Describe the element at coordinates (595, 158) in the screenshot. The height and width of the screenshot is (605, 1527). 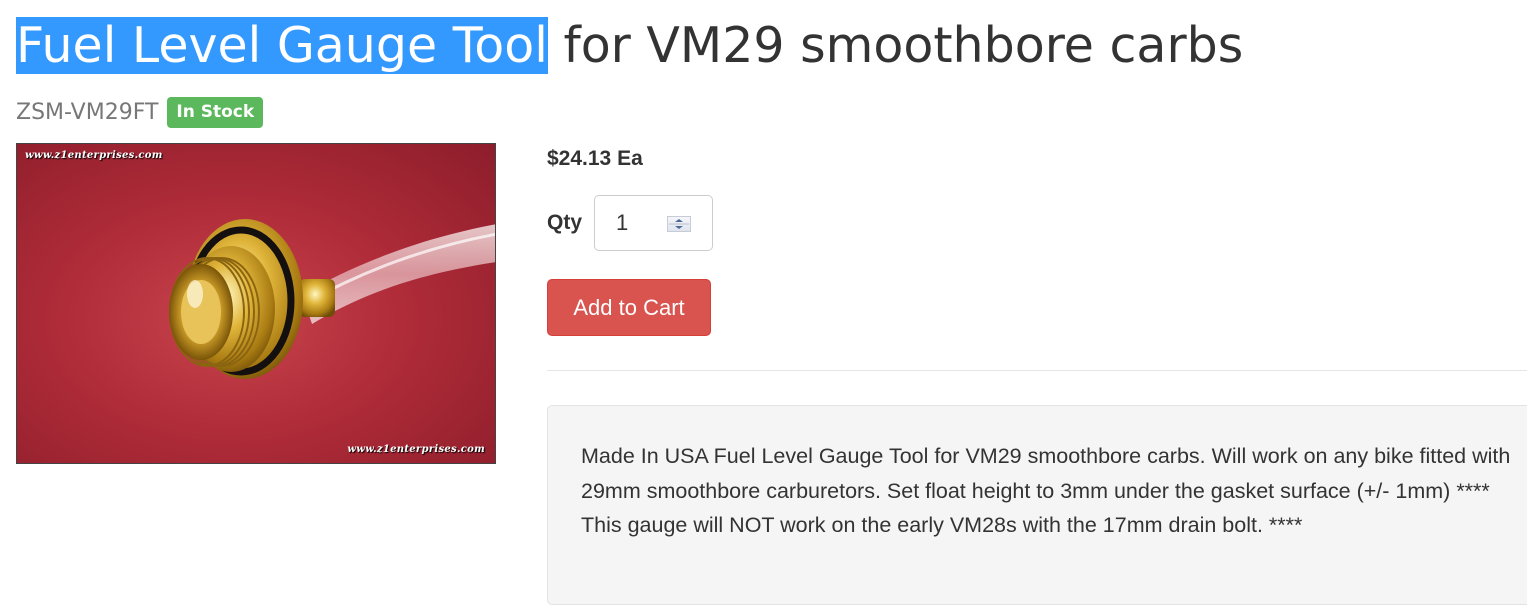
I see `product-price: $24.13 Ea` at that location.